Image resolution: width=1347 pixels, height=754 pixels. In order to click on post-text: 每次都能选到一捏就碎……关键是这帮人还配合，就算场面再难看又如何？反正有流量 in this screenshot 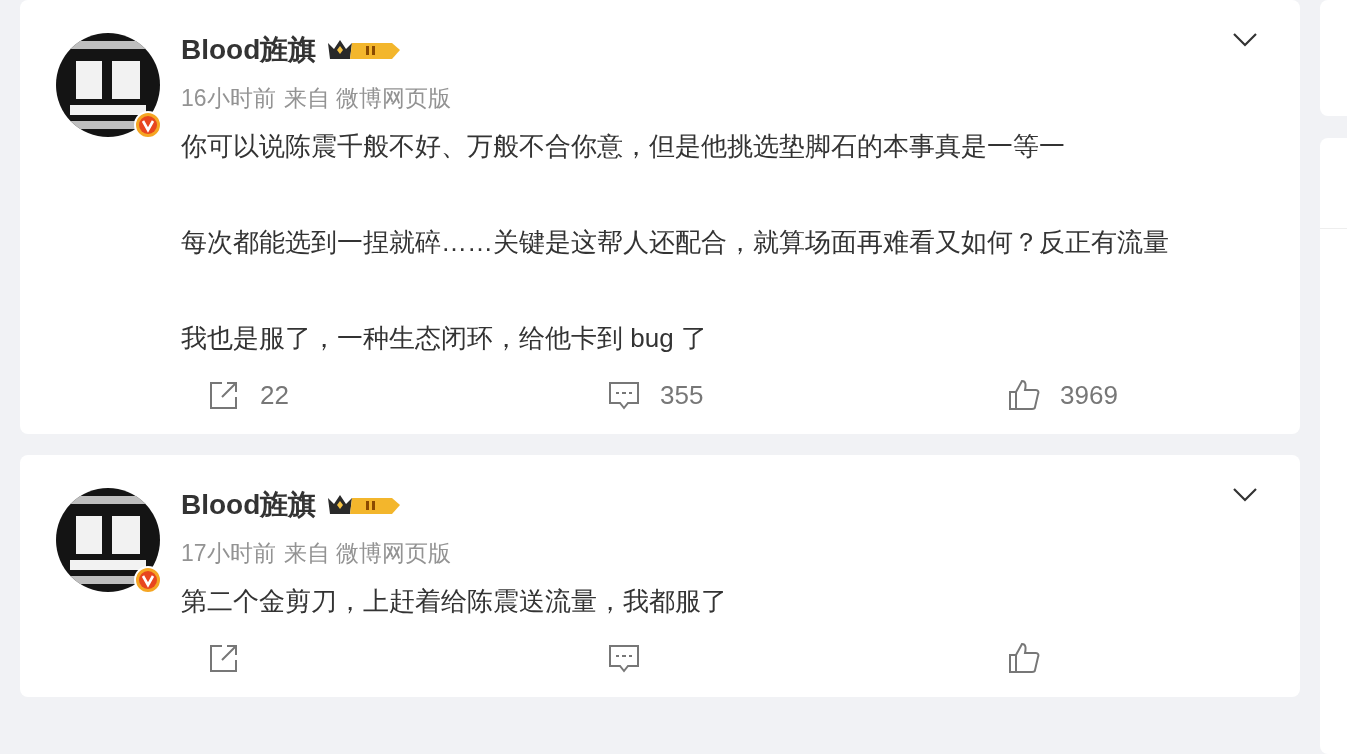, I will do `click(675, 242)`.